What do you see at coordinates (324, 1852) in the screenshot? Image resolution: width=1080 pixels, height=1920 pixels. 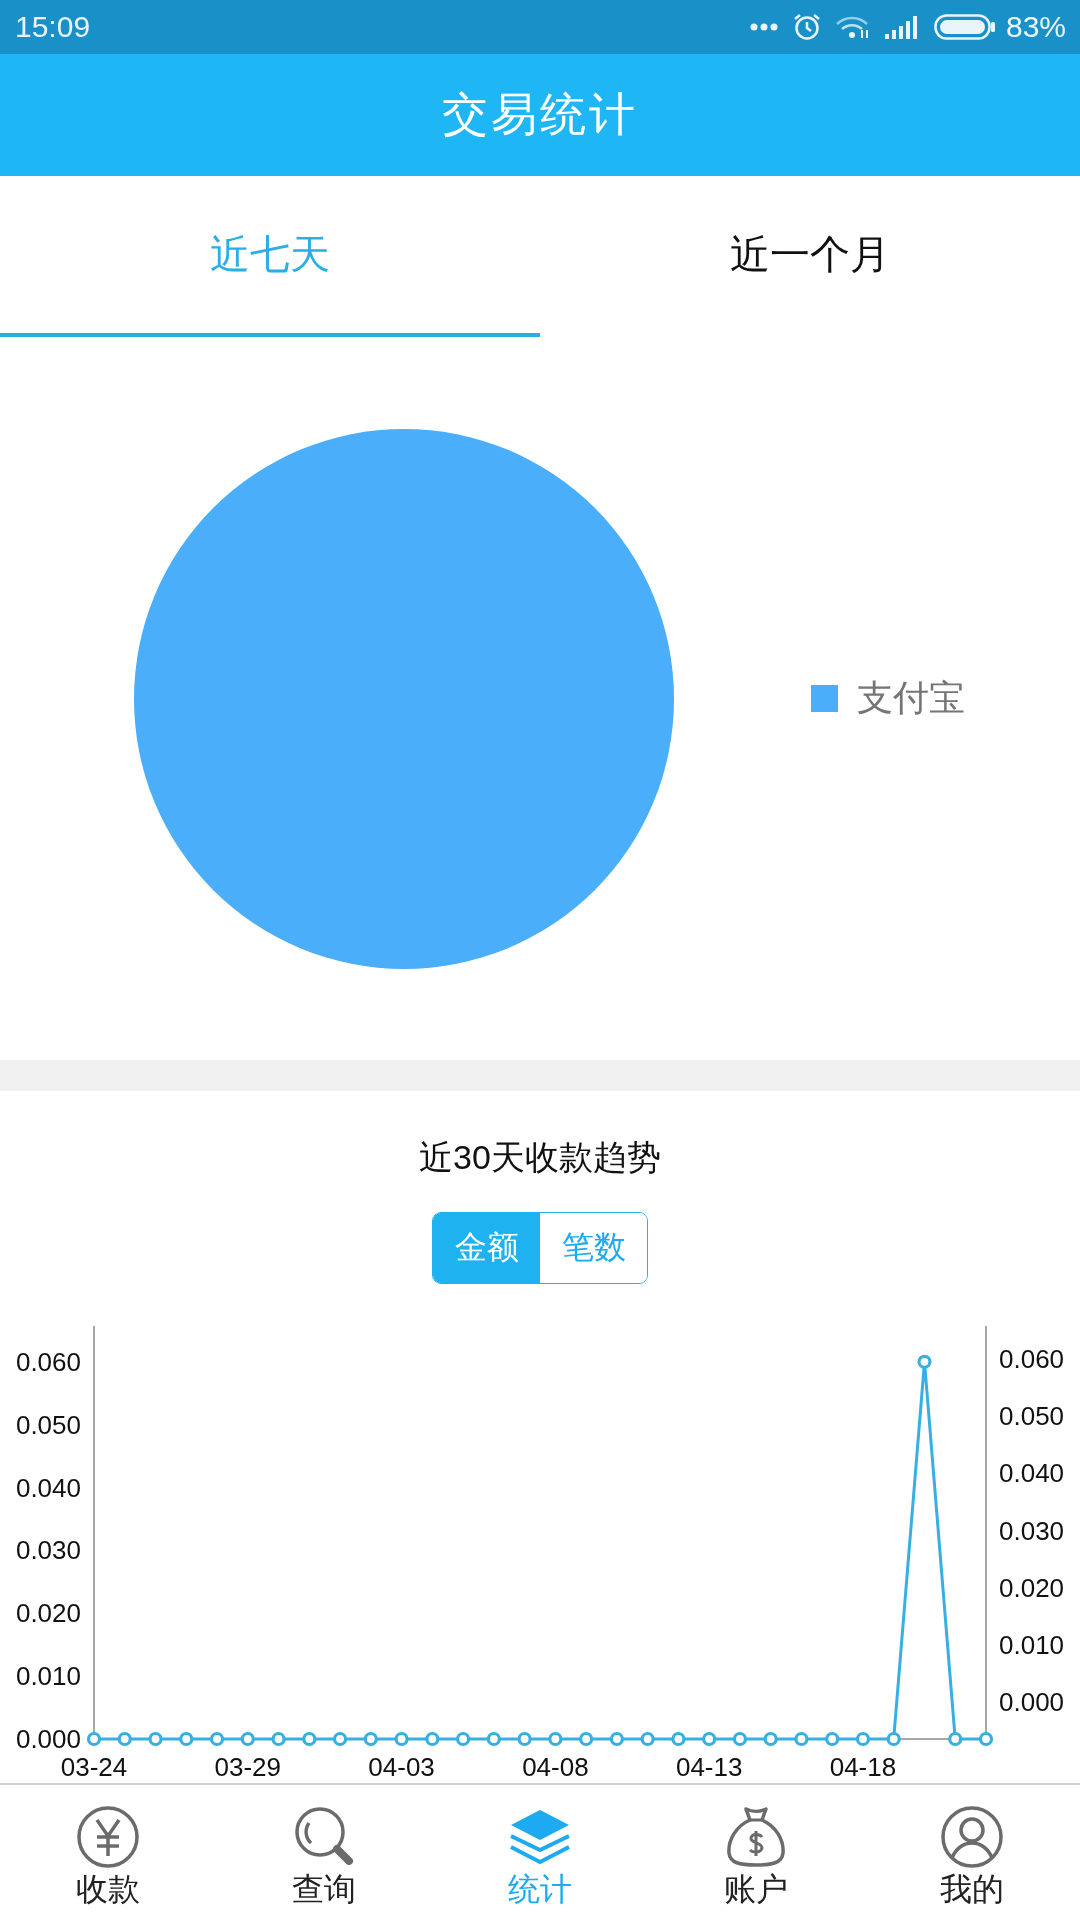 I see `nav-tab: 查询` at bounding box center [324, 1852].